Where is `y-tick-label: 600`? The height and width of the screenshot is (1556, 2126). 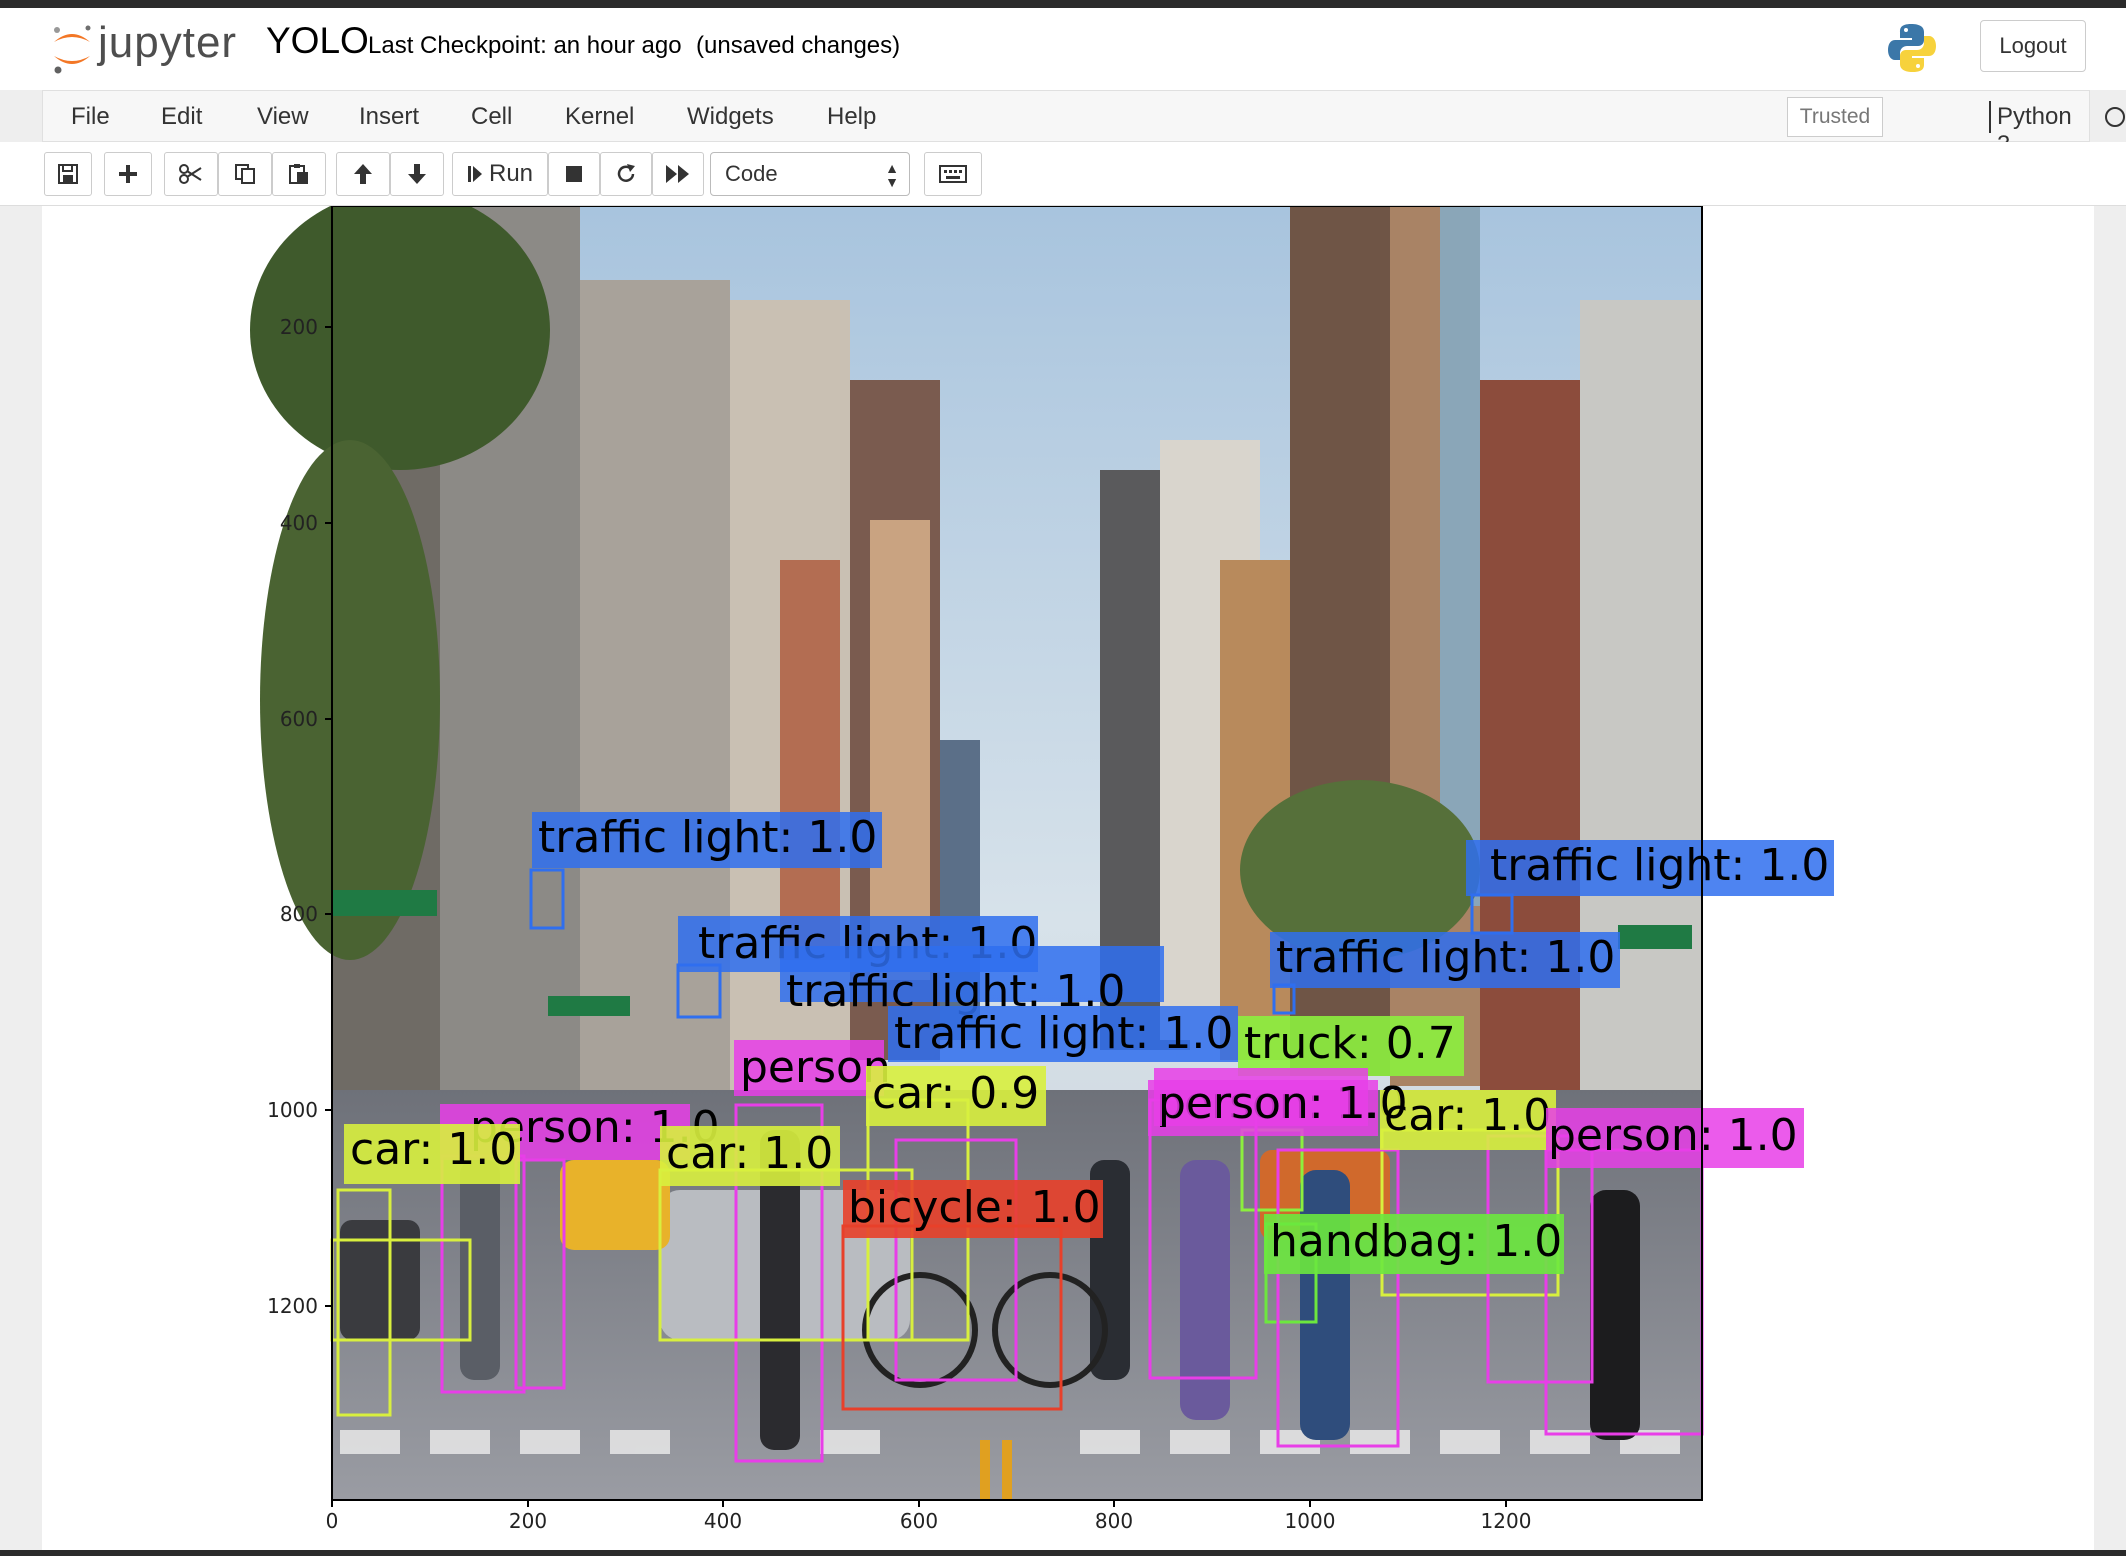
y-tick-label: 600 is located at coordinates (299, 719).